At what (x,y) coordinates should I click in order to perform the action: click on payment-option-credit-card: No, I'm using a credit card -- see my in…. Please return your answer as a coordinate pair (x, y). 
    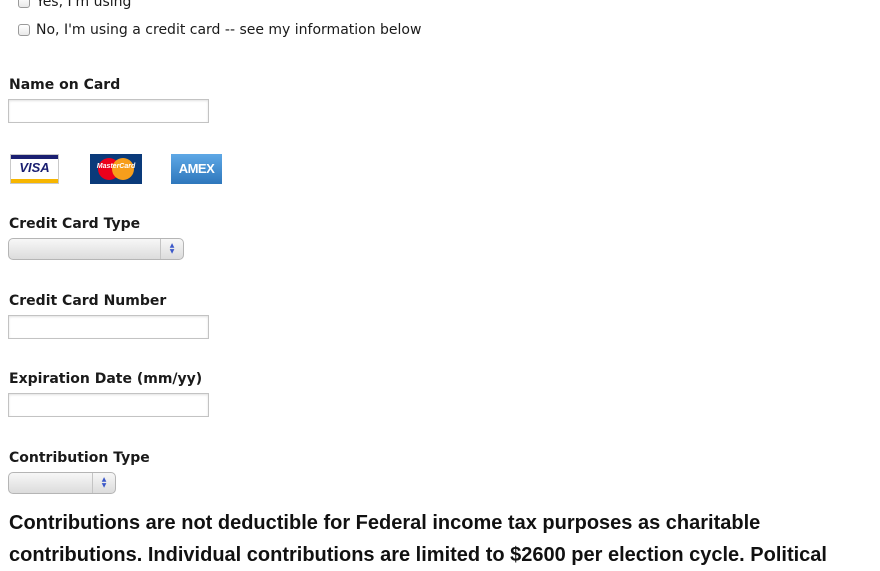
    Looking at the image, I should click on (219, 30).